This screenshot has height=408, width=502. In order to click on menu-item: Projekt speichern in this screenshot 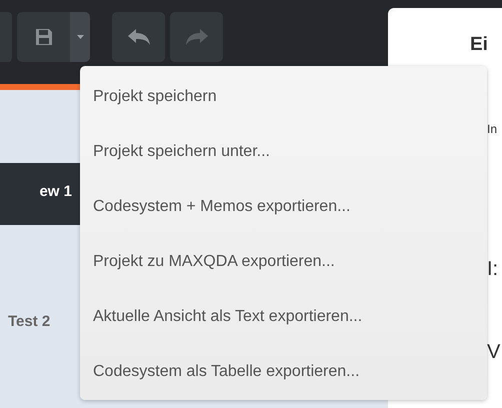, I will do `click(283, 96)`.